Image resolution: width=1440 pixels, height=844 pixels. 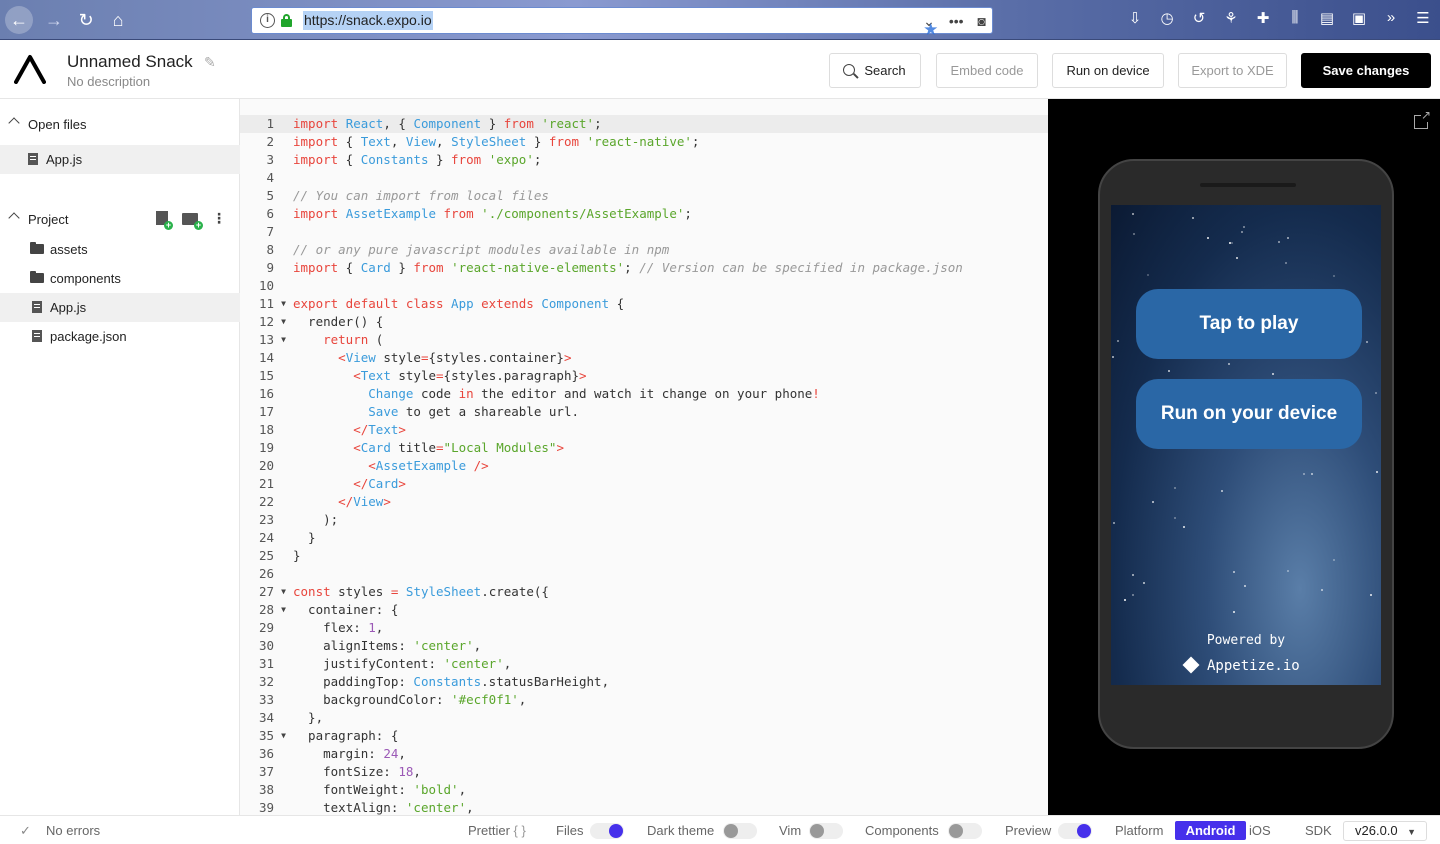 What do you see at coordinates (930, 29) in the screenshot?
I see `bookmark-star-icon: ★` at bounding box center [930, 29].